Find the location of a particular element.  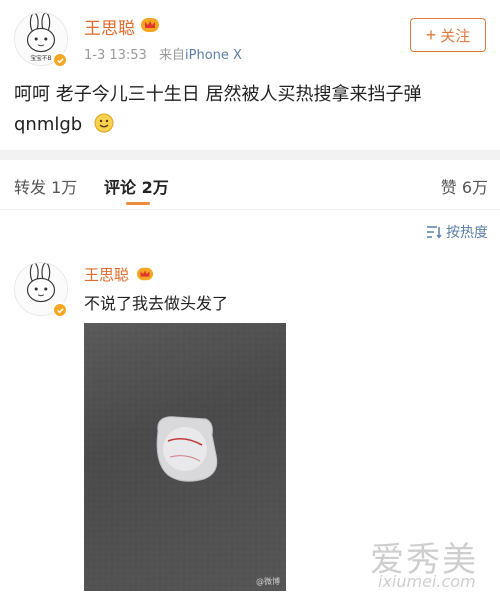

site-watermark-subtitle: ixiumei.com is located at coordinates (427, 581).